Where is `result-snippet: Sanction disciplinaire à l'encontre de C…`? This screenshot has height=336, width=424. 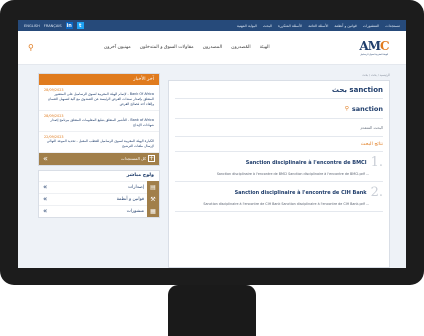 result-snippet: Sanction disciplinaire à l'encontre de C… is located at coordinates (286, 204).